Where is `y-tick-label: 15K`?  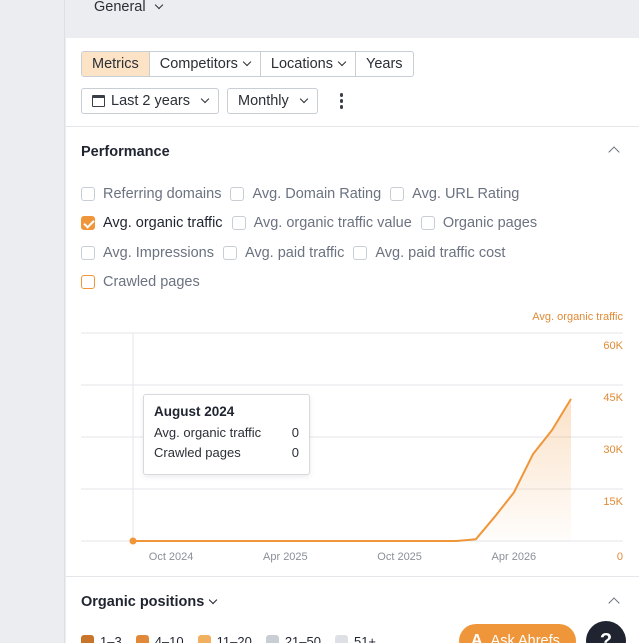 y-tick-label: 15K is located at coordinates (613, 502).